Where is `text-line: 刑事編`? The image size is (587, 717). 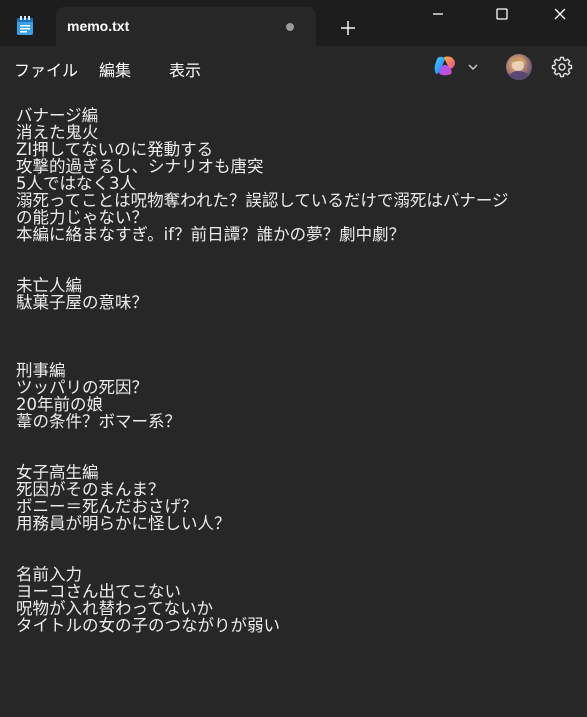
text-line: 刑事編 is located at coordinates (41, 370).